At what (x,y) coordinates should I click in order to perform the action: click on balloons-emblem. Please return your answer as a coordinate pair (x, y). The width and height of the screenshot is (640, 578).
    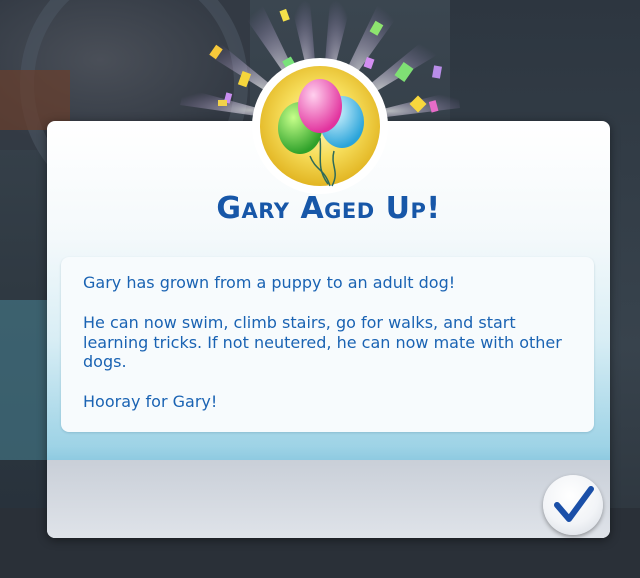
    Looking at the image, I should click on (320, 126).